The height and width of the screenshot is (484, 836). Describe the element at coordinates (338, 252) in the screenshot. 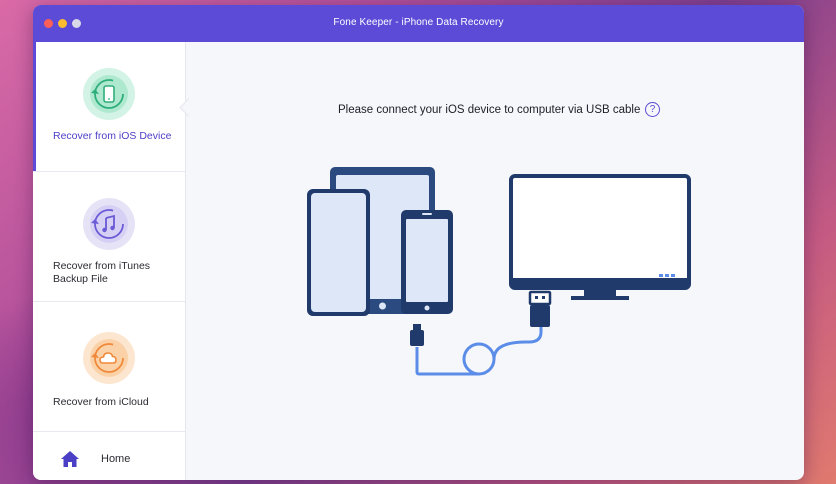

I see `phone-large-illustration` at that location.